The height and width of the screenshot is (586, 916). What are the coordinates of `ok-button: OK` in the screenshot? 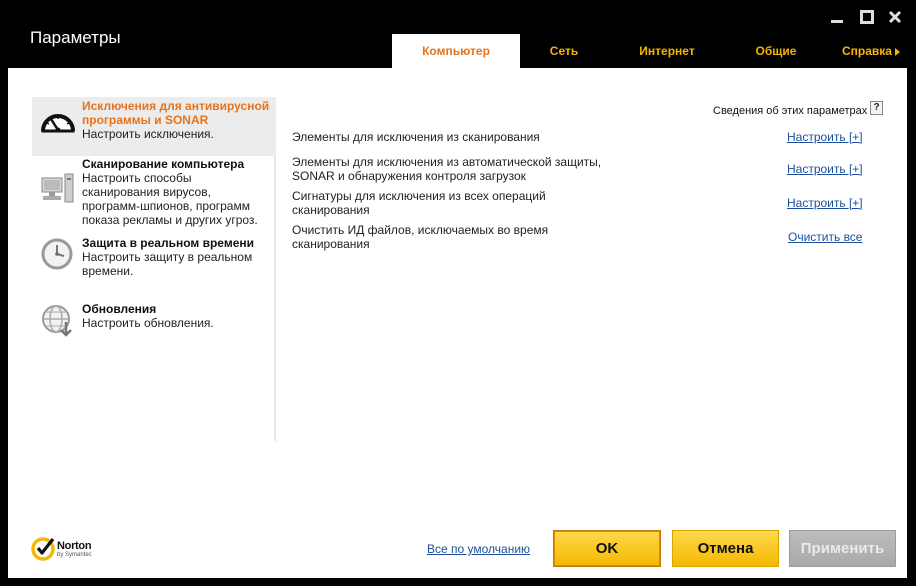 It's located at (607, 548).